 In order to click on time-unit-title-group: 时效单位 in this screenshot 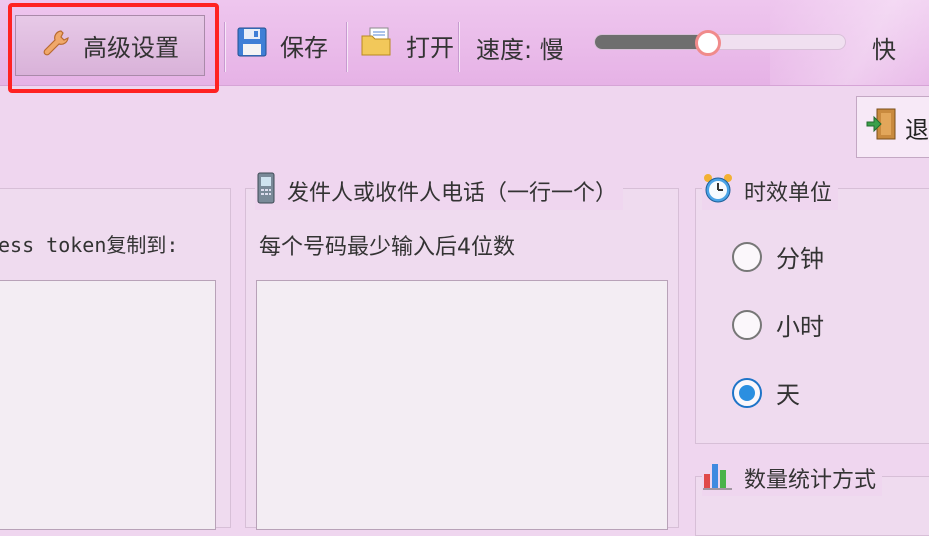, I will do `click(770, 191)`.